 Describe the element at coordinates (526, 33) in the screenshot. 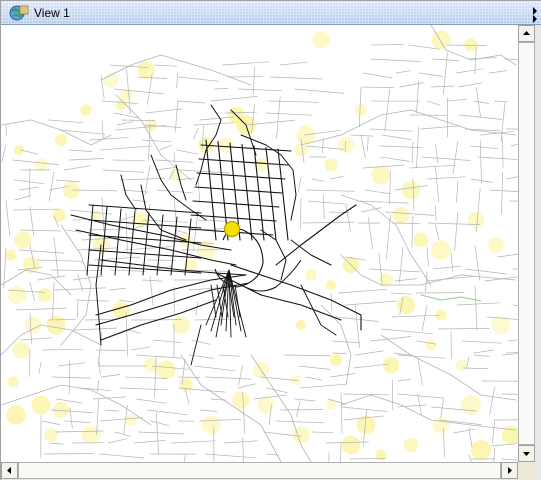

I see `scroll-up-button` at that location.